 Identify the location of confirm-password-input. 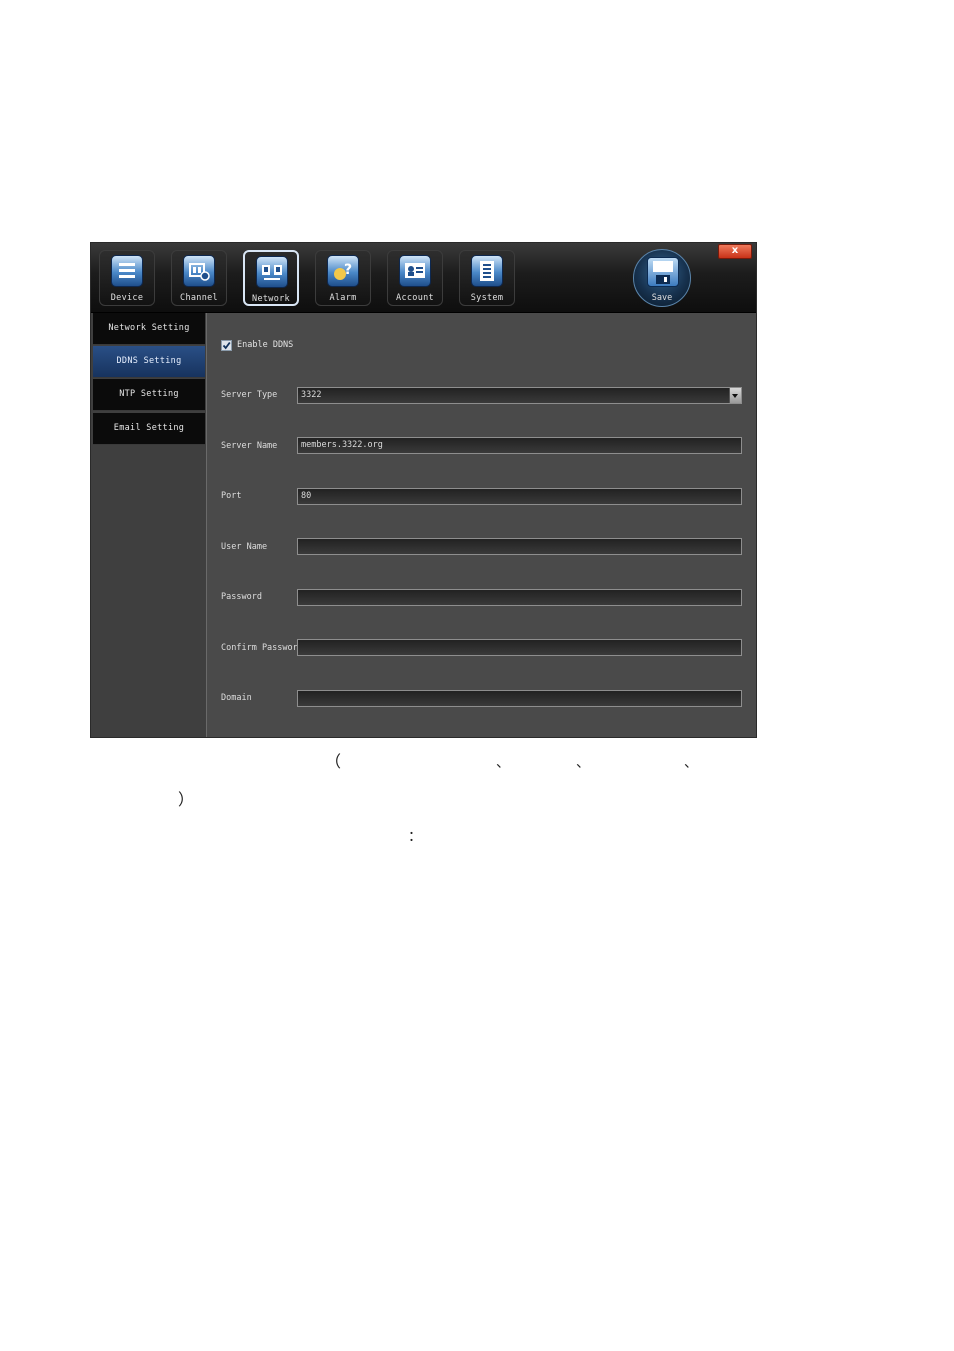
(519, 647).